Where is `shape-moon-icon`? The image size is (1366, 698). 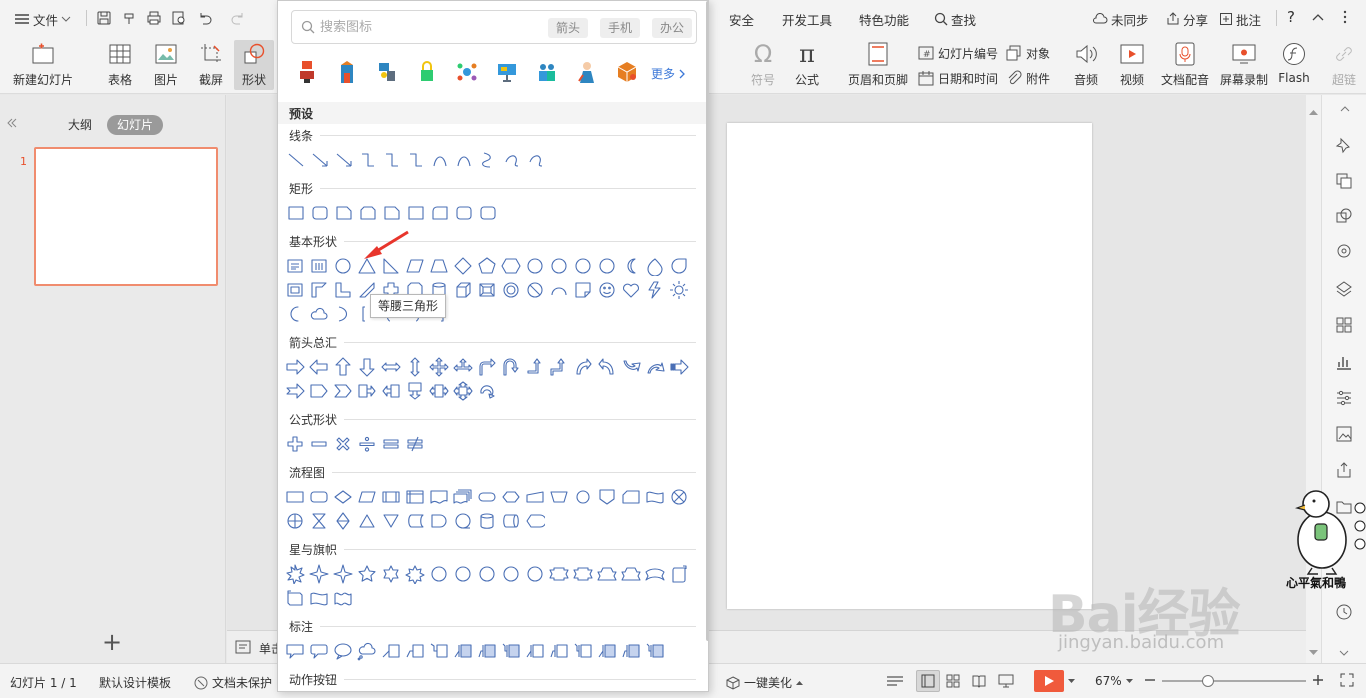
shape-moon-icon is located at coordinates (631, 266).